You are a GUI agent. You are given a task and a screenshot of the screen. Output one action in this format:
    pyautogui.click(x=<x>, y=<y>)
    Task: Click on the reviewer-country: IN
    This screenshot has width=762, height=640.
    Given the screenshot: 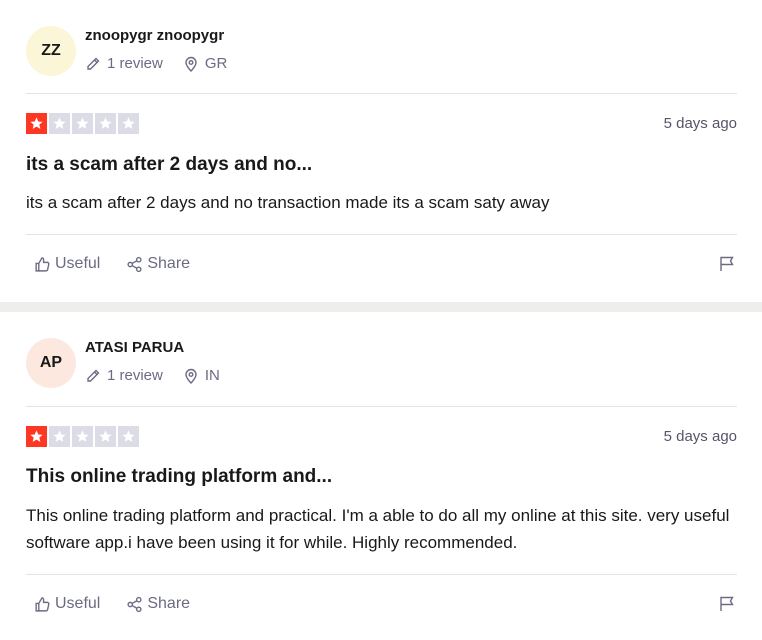 What is the action you would take?
    pyautogui.click(x=212, y=375)
    